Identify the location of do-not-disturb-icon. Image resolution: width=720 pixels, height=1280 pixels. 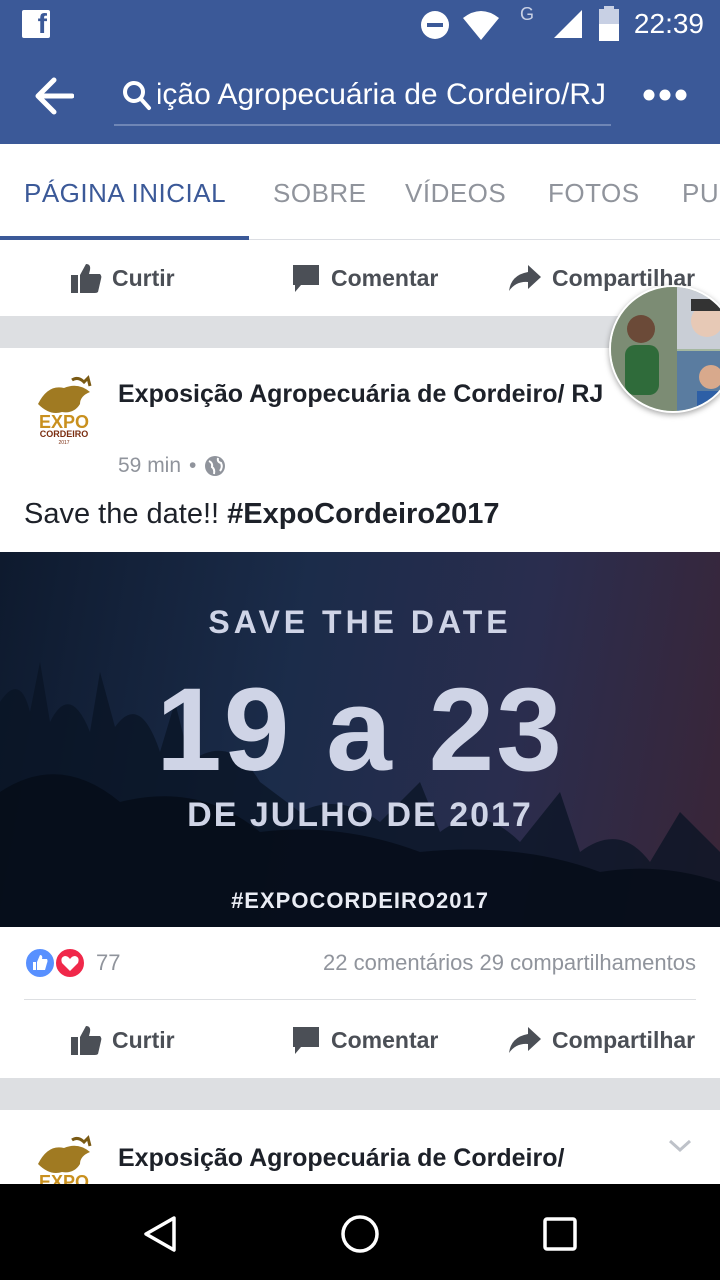
(435, 25).